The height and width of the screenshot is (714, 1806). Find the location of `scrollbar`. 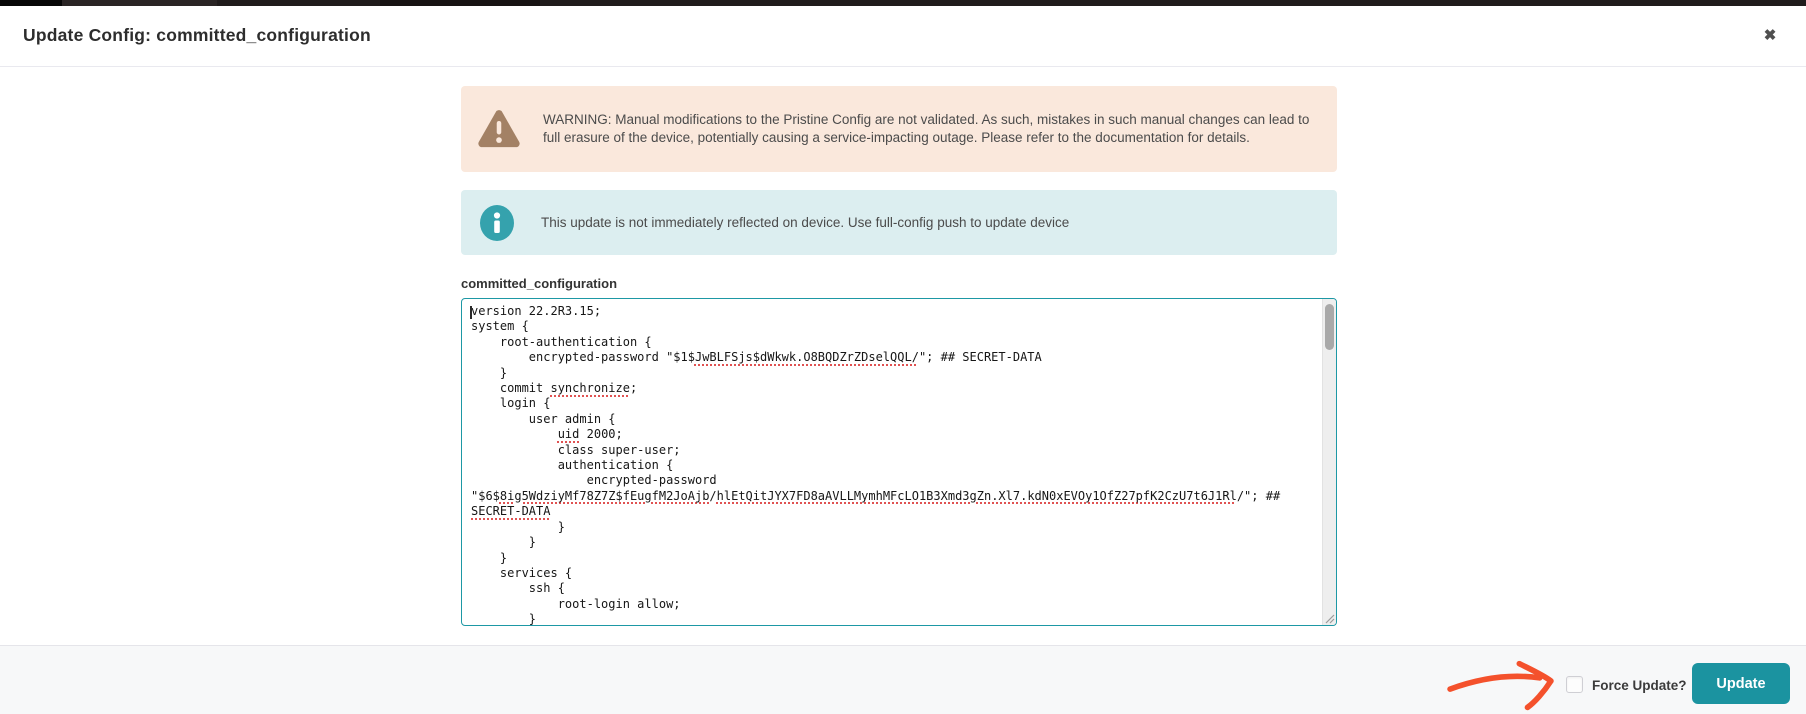

scrollbar is located at coordinates (1329, 462).